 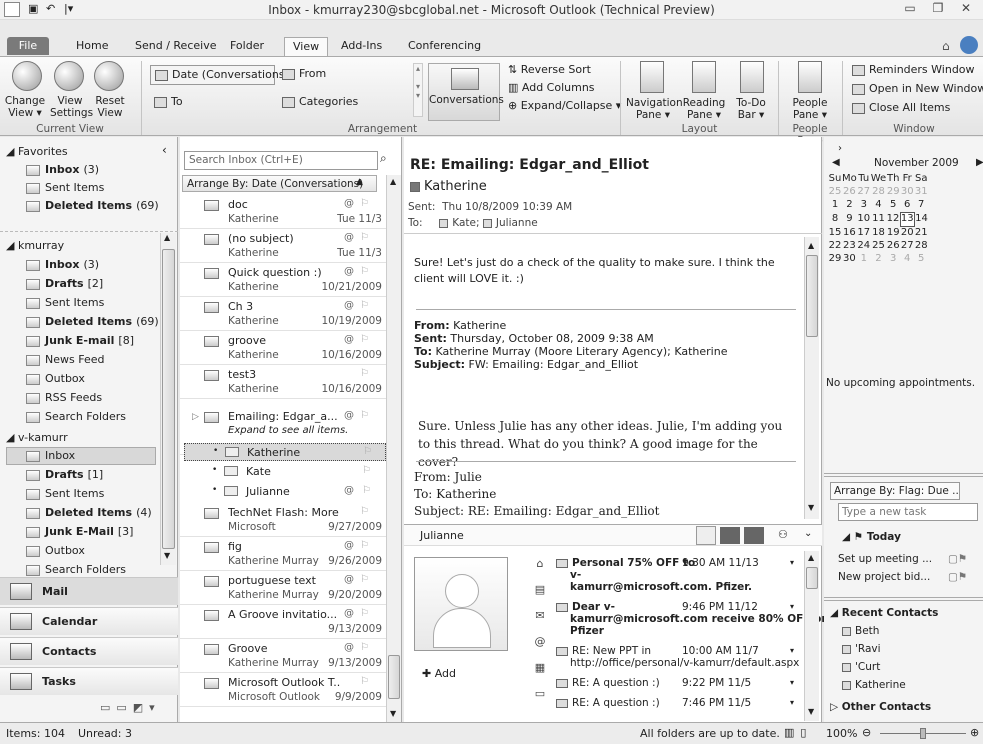 I want to click on calendar-day: 17, so click(x=864, y=234).